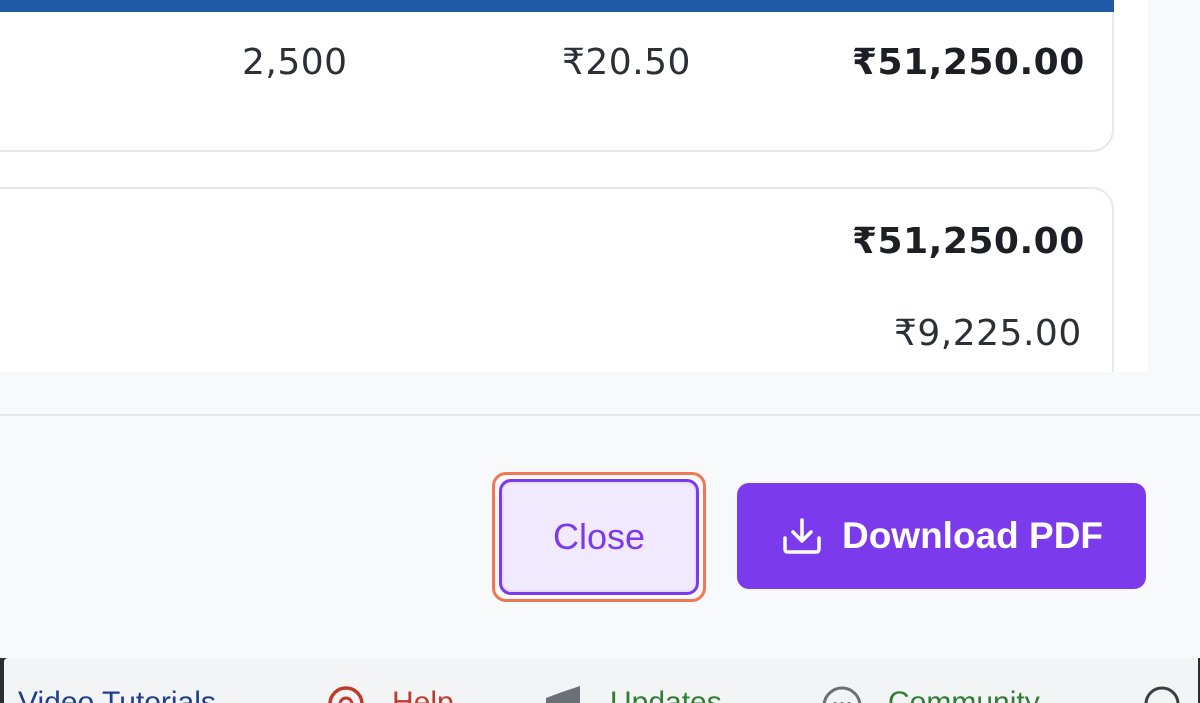  I want to click on close-button-label: Close, so click(599, 536).